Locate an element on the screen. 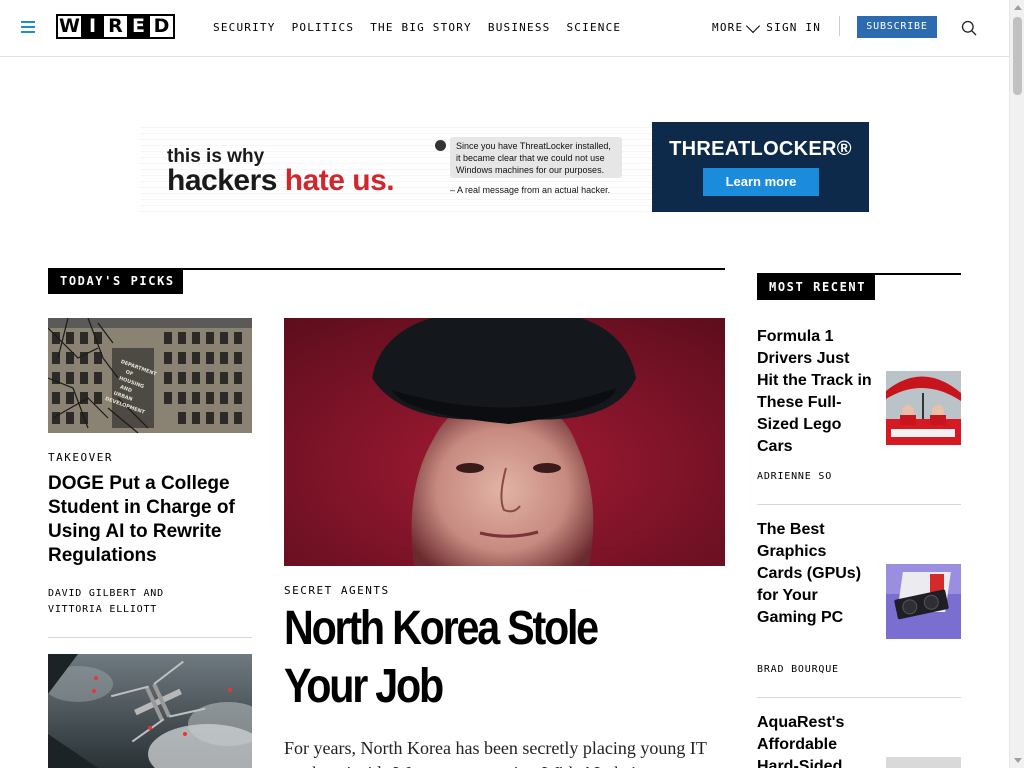 The height and width of the screenshot is (768, 1024). ad-headline-accent: hate us. is located at coordinates (339, 180).